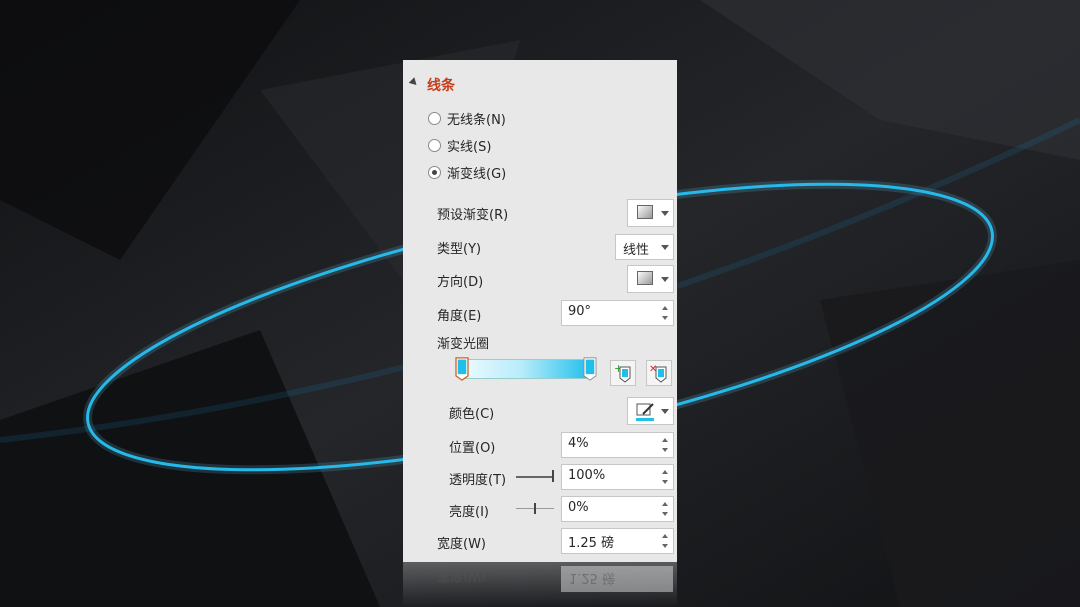 The height and width of the screenshot is (607, 1080). What do you see at coordinates (587, 475) in the screenshot?
I see `transparency-value: 100%` at bounding box center [587, 475].